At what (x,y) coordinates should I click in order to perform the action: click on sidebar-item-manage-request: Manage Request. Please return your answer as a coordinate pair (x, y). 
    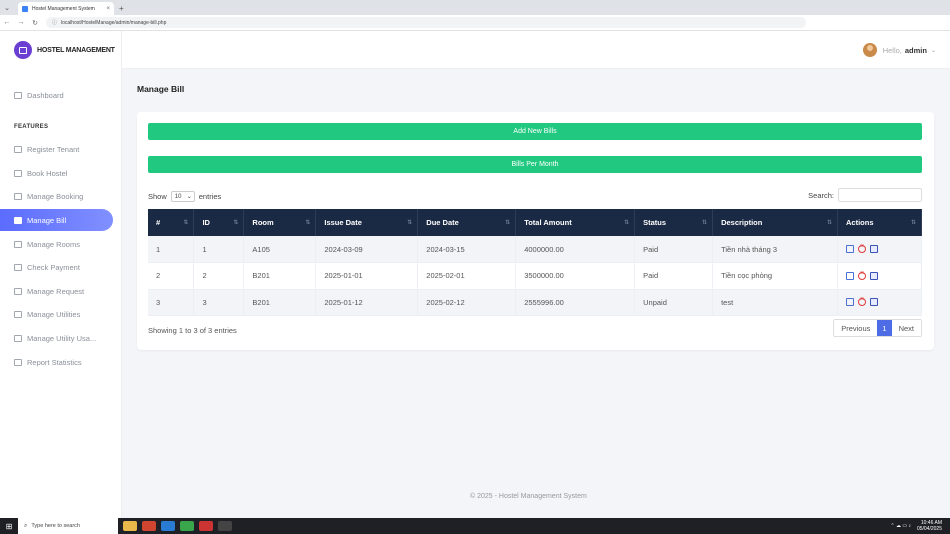
    Looking at the image, I should click on (56, 291).